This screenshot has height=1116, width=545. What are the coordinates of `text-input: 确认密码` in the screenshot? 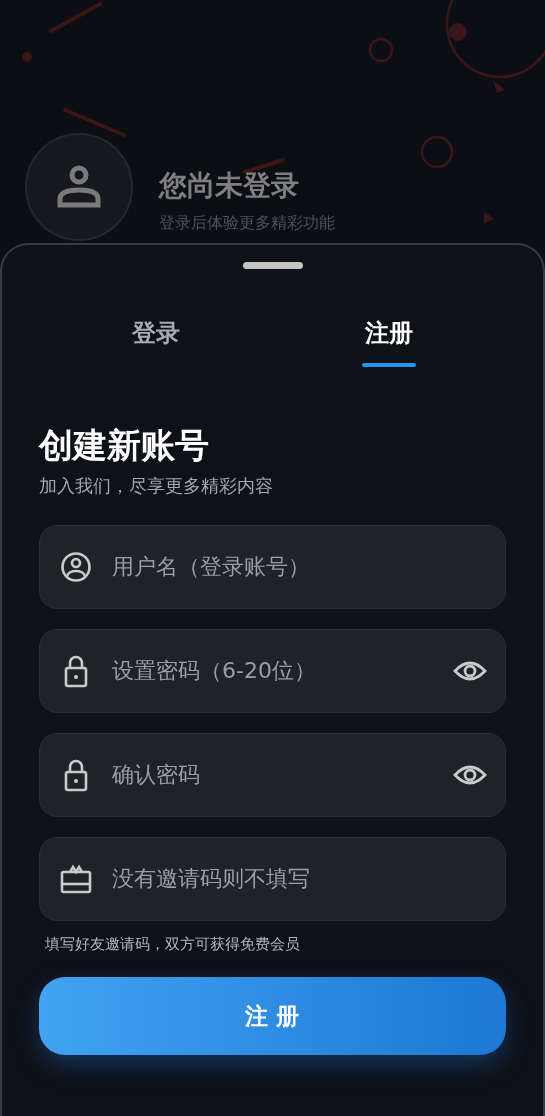 It's located at (272, 775).